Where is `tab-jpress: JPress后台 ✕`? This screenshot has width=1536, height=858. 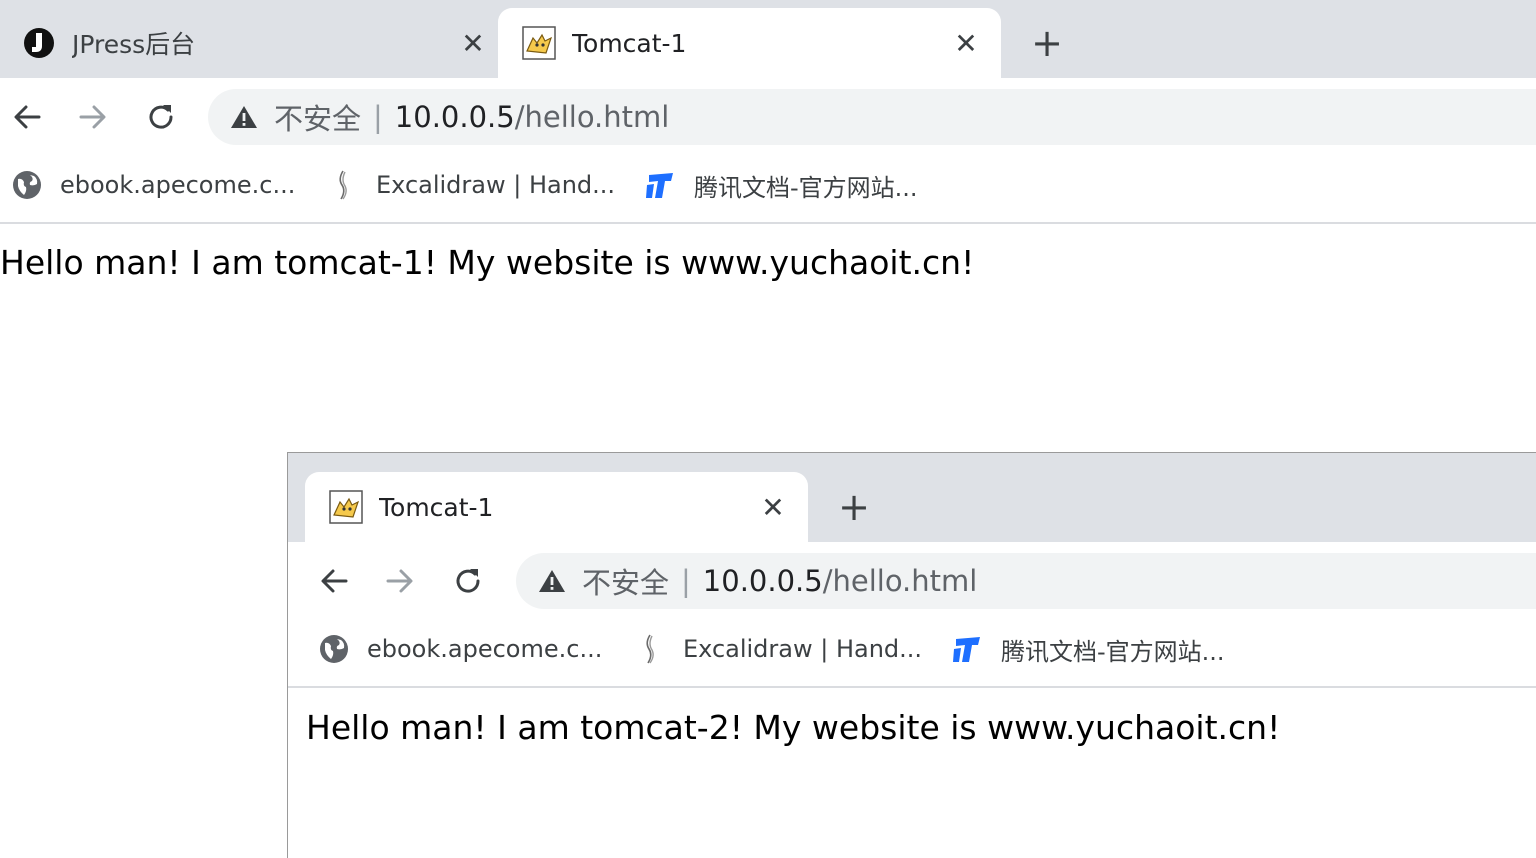
tab-jpress: JPress后台 ✕ is located at coordinates (255, 43).